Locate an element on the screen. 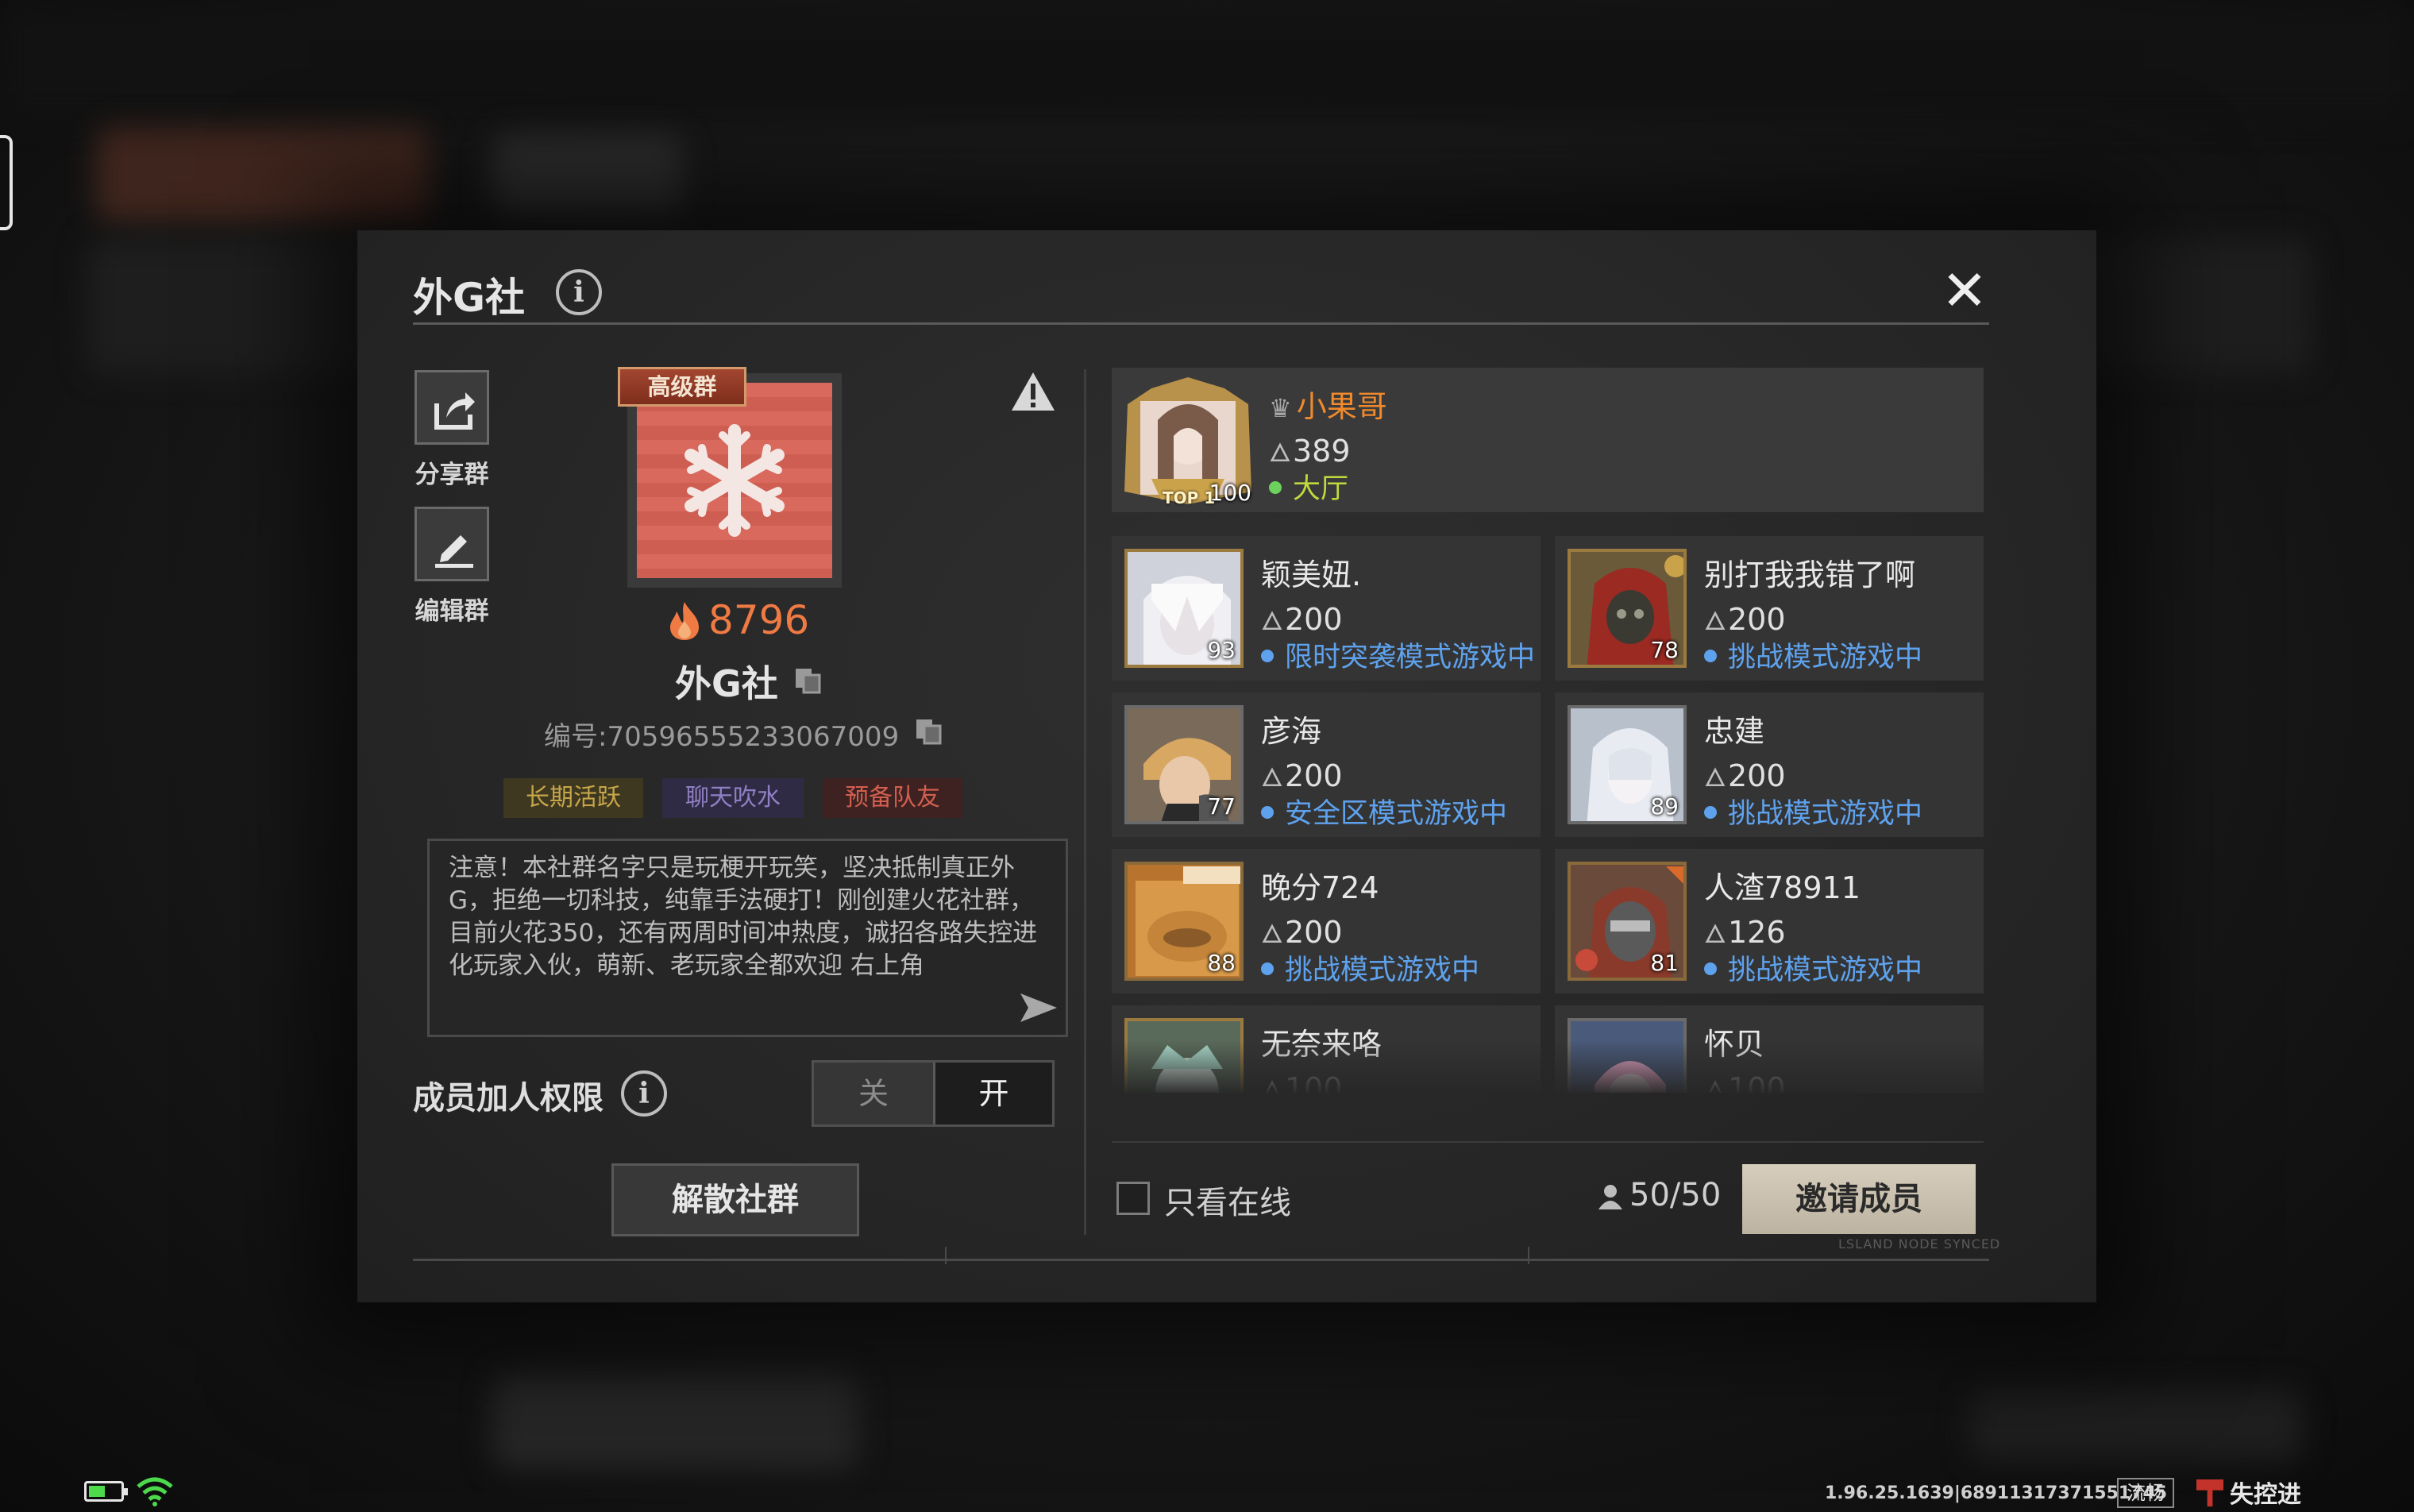 This screenshot has height=1512, width=2414. tag-active: 长期活跃 is located at coordinates (573, 798).